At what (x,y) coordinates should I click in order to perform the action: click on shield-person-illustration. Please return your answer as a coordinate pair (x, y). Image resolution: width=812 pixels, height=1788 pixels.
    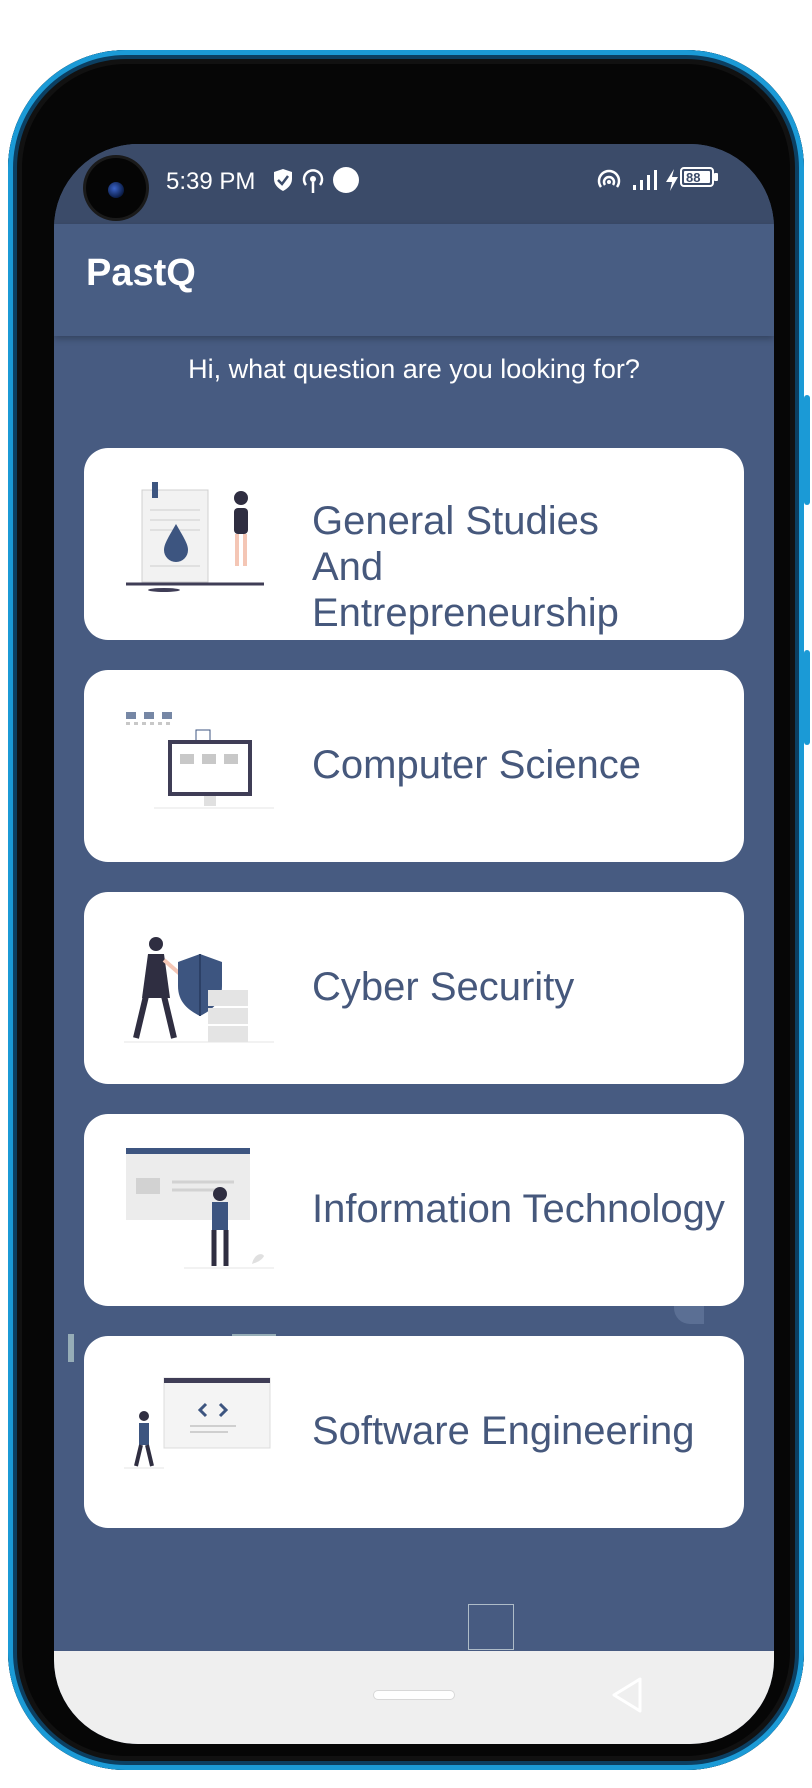
    Looking at the image, I should click on (199, 989).